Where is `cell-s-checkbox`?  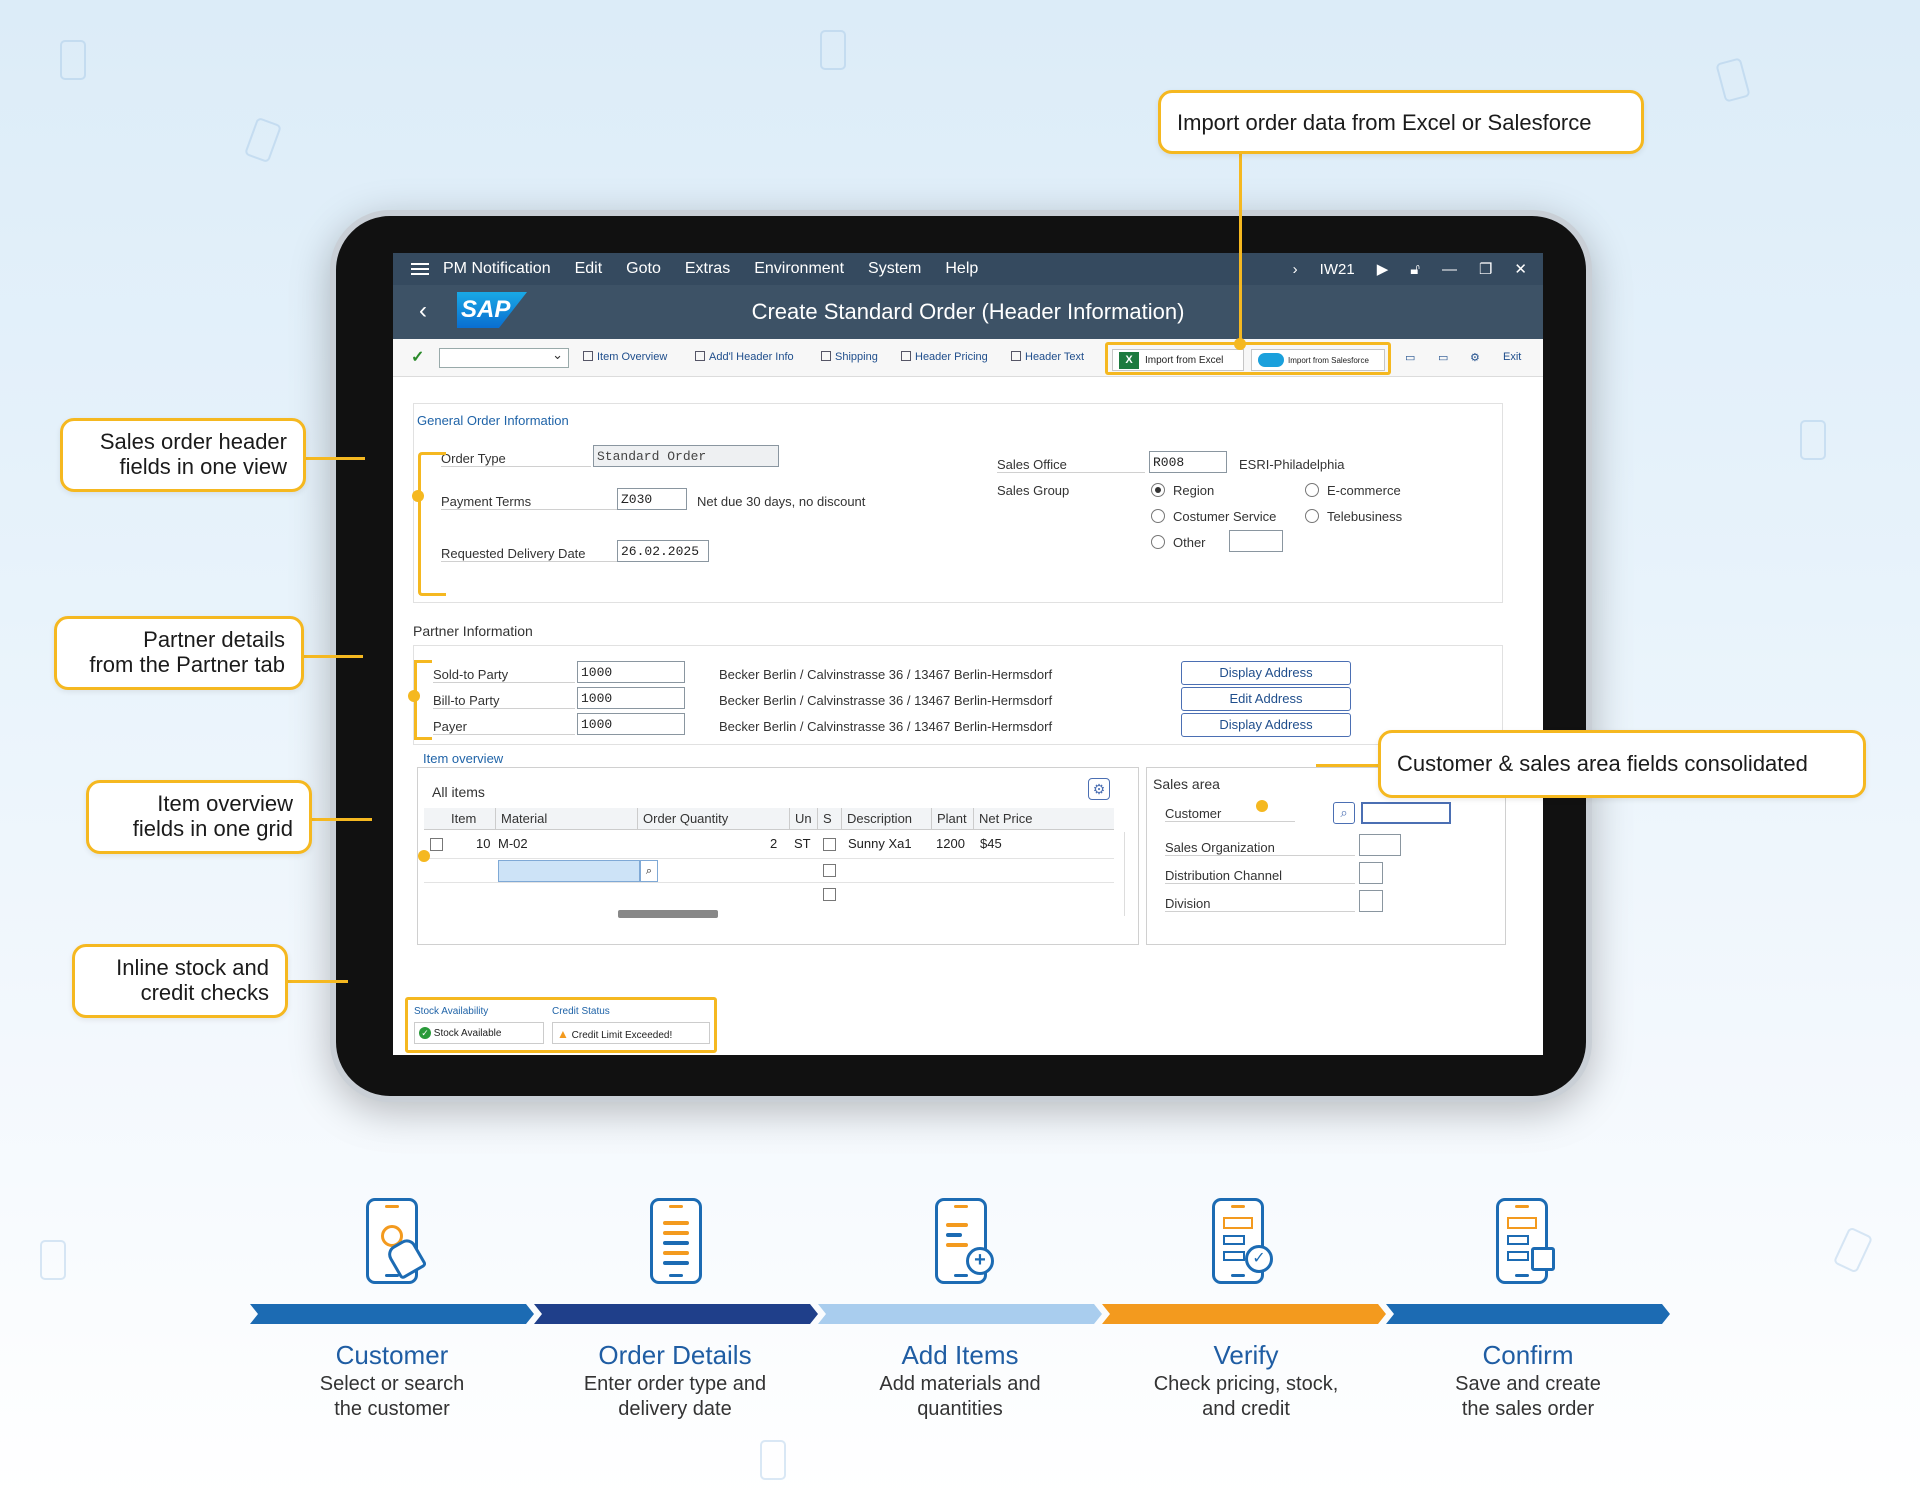
cell-s-checkbox is located at coordinates (829, 844).